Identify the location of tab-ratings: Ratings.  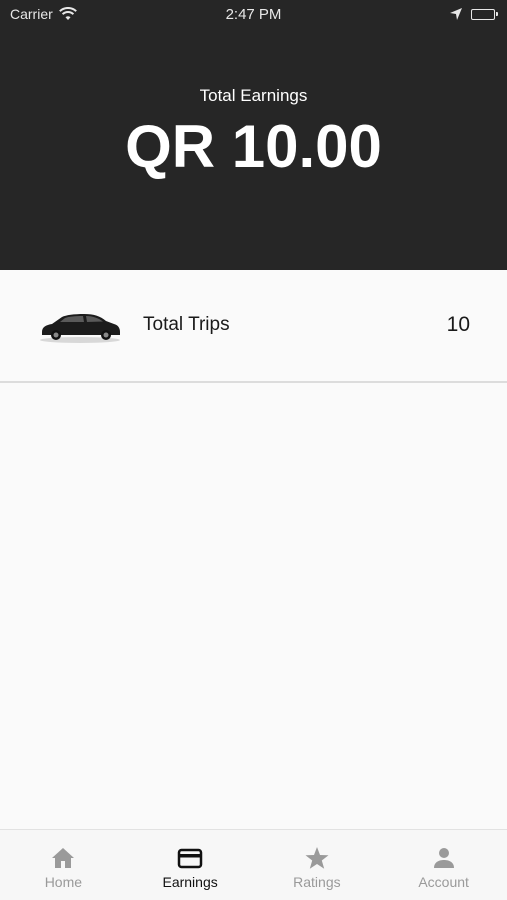
(317, 865).